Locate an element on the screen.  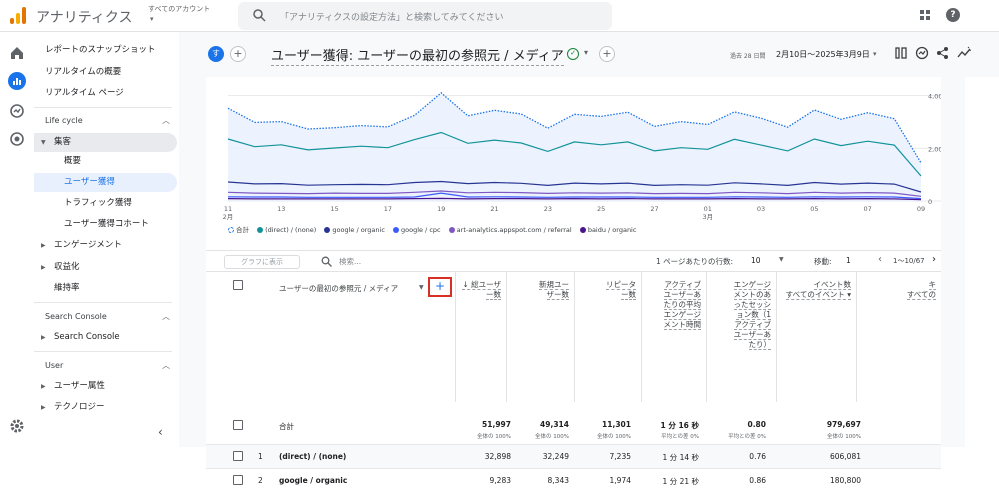
nav-user-acq-cohort: ユーザー獲得コホート is located at coordinates (105, 224).